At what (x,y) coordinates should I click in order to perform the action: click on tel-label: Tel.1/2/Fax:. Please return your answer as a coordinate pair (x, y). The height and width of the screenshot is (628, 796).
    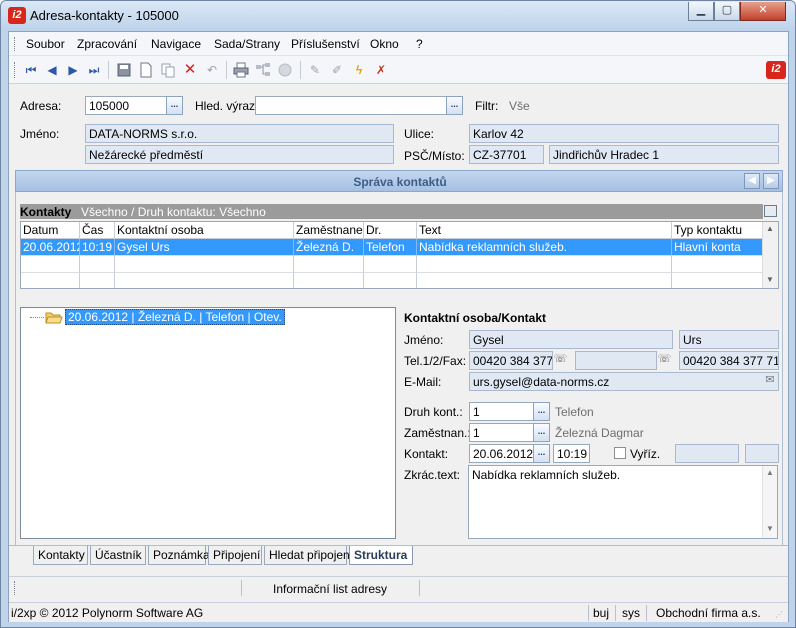
    Looking at the image, I should click on (435, 361).